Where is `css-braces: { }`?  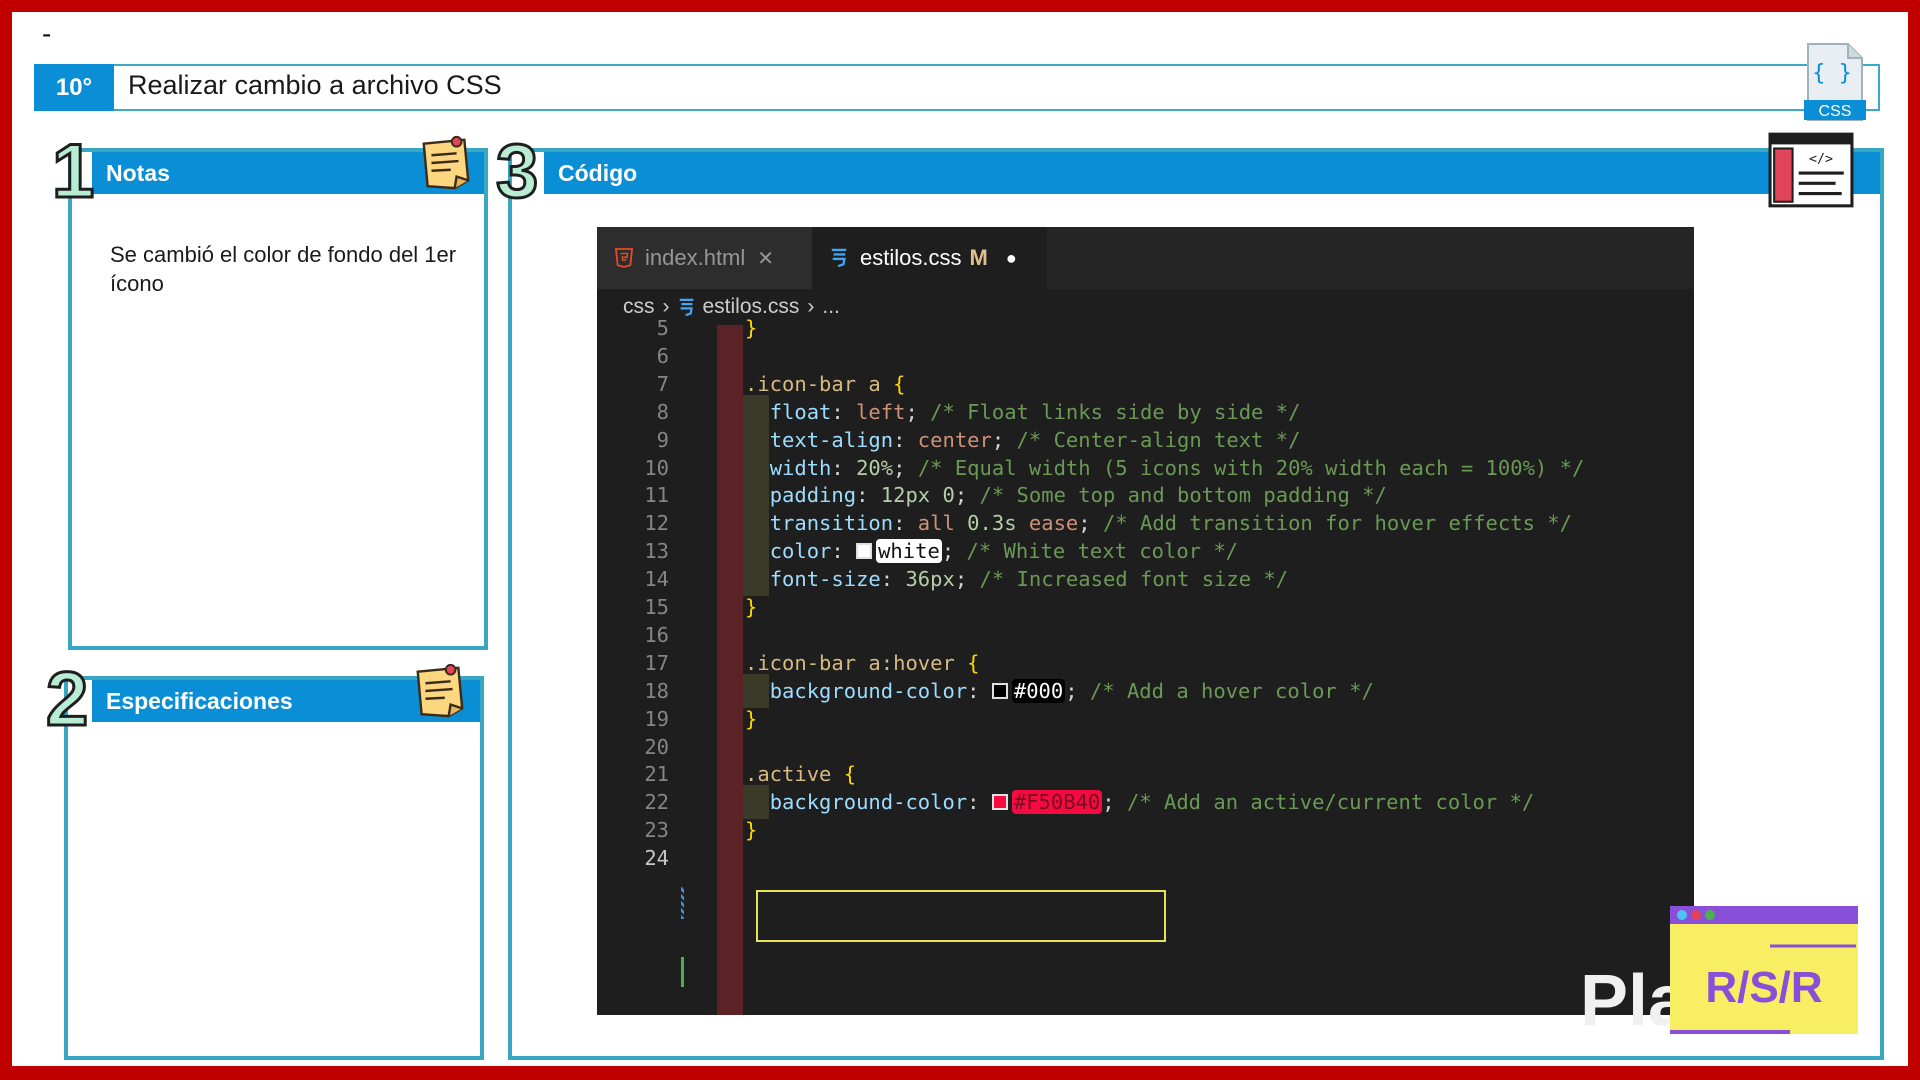
css-braces: { } is located at coordinates (1832, 73).